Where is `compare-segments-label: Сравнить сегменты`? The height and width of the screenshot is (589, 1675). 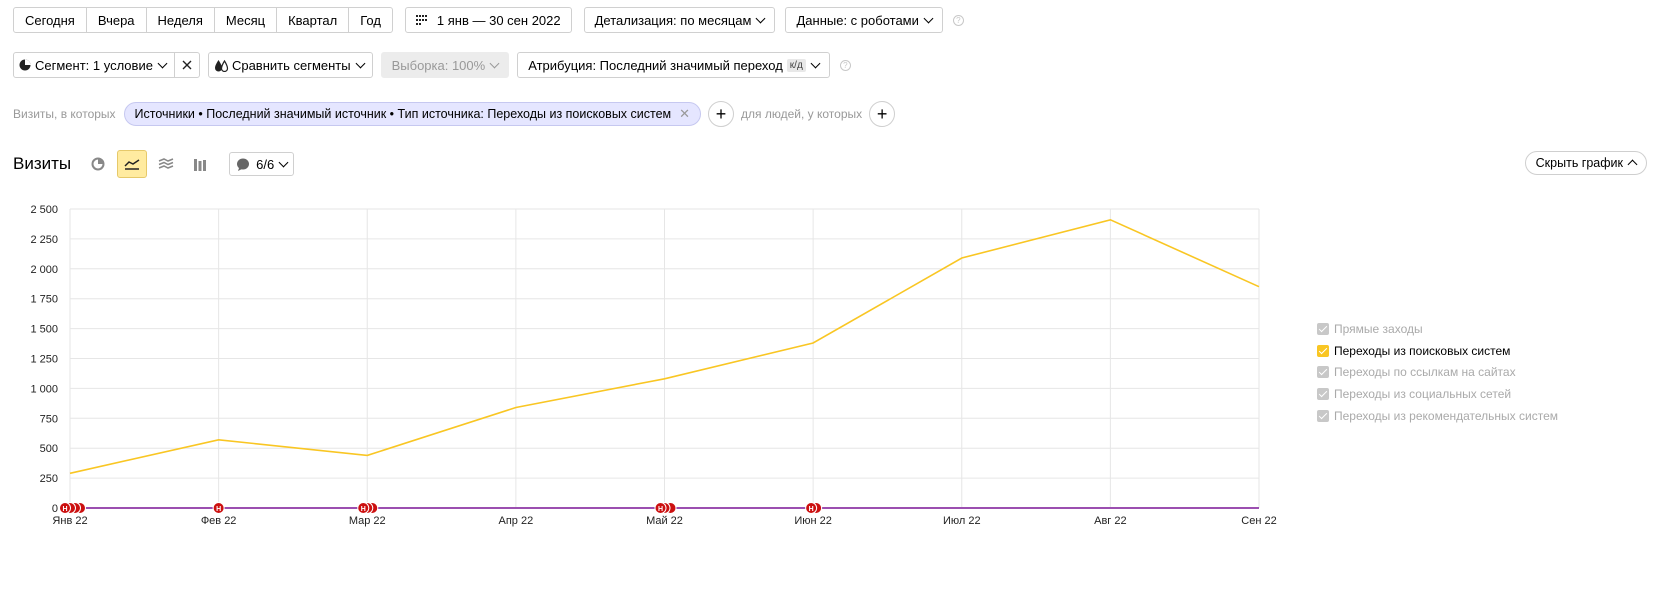 compare-segments-label: Сравнить сегменты is located at coordinates (291, 65).